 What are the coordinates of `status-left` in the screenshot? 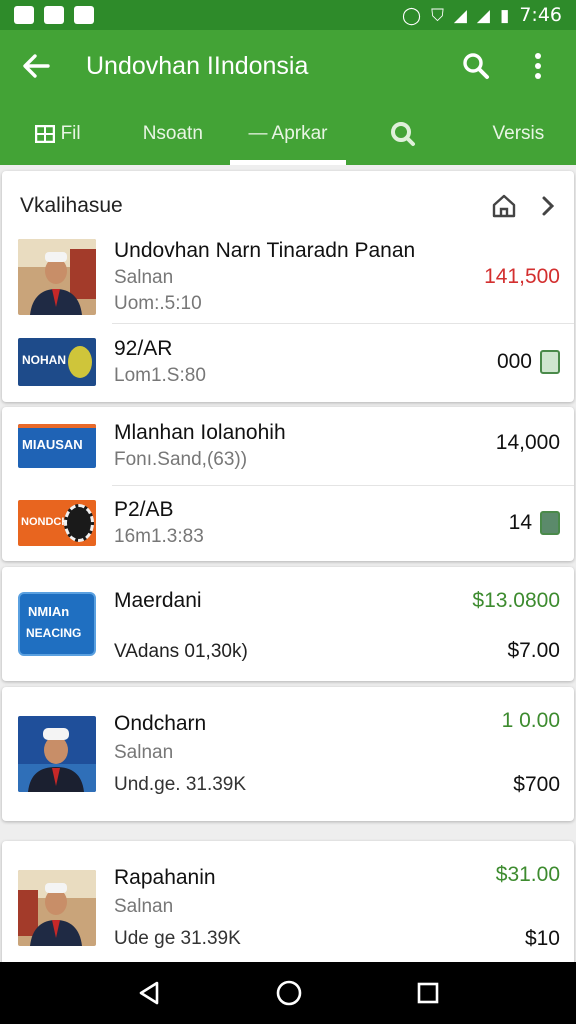 It's located at (54, 15).